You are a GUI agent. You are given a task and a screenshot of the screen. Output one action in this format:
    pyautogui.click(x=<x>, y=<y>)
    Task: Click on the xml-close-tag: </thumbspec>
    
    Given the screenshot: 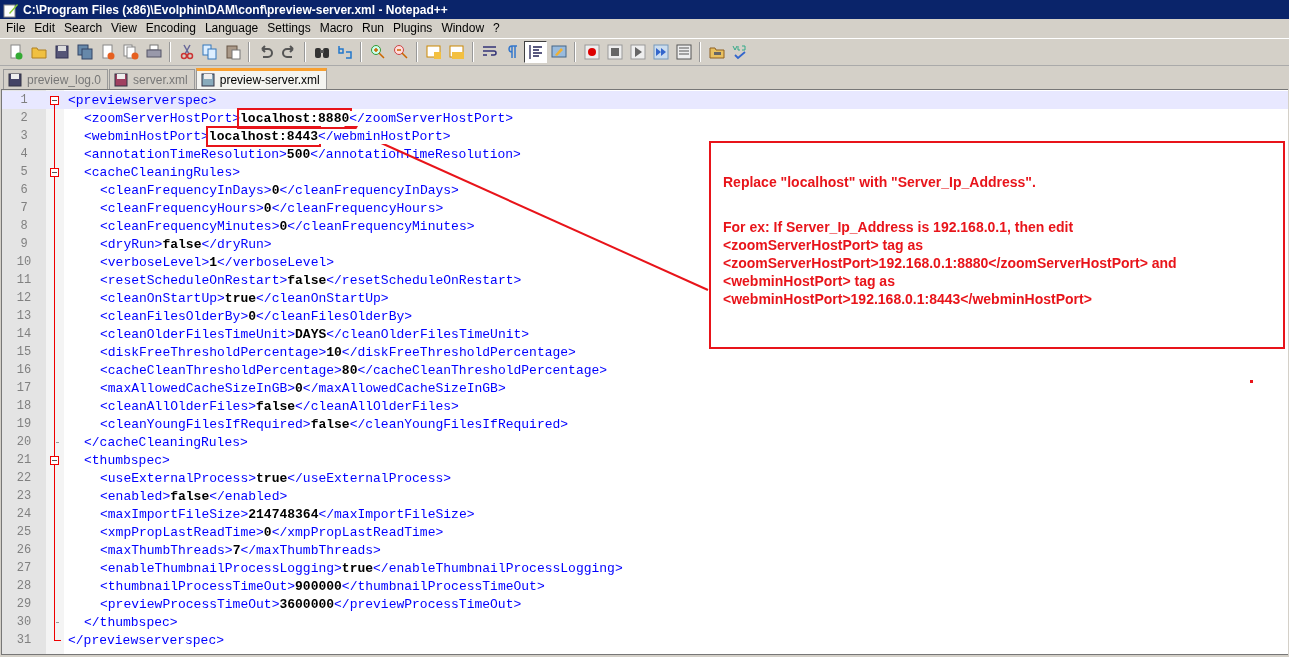 What is the action you would take?
    pyautogui.click(x=131, y=622)
    